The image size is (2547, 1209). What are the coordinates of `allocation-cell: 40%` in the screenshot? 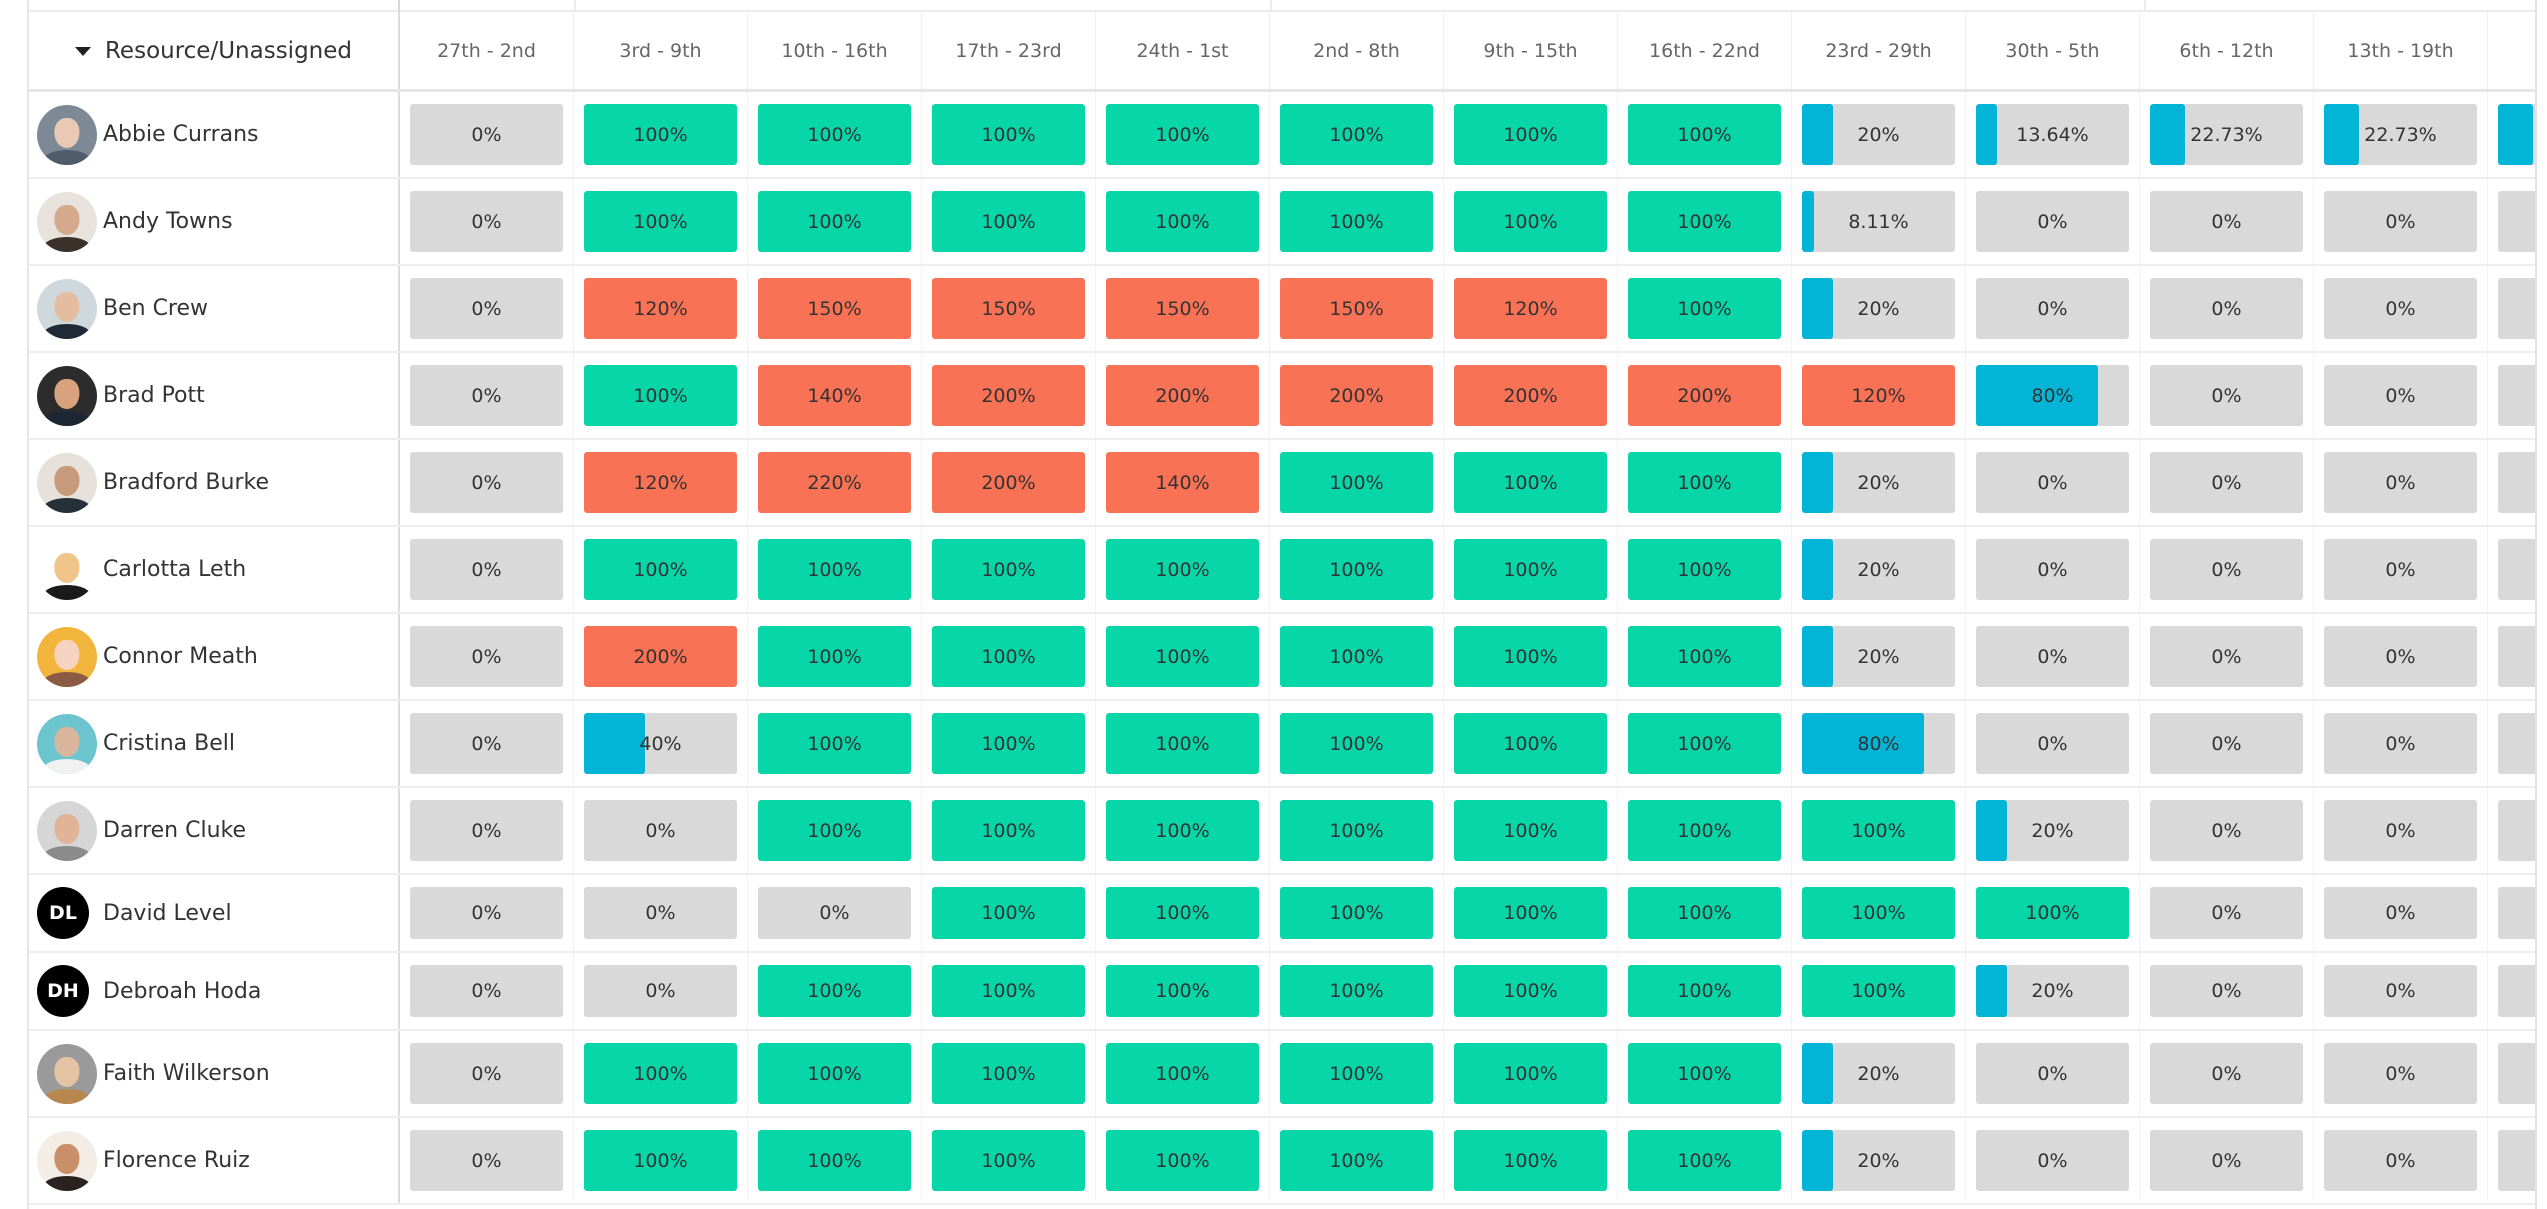 It's located at (661, 743).